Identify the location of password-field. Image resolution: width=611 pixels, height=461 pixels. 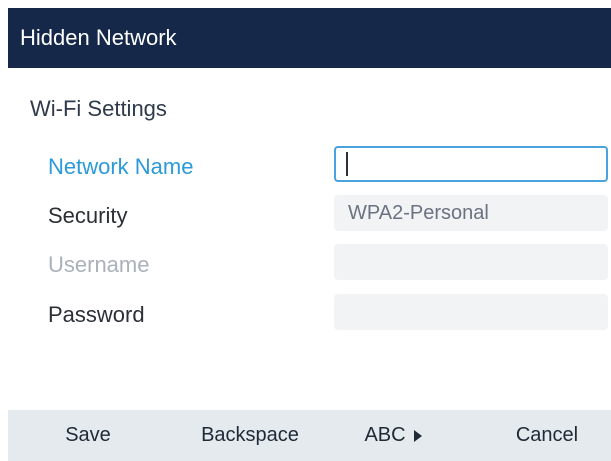
(471, 312).